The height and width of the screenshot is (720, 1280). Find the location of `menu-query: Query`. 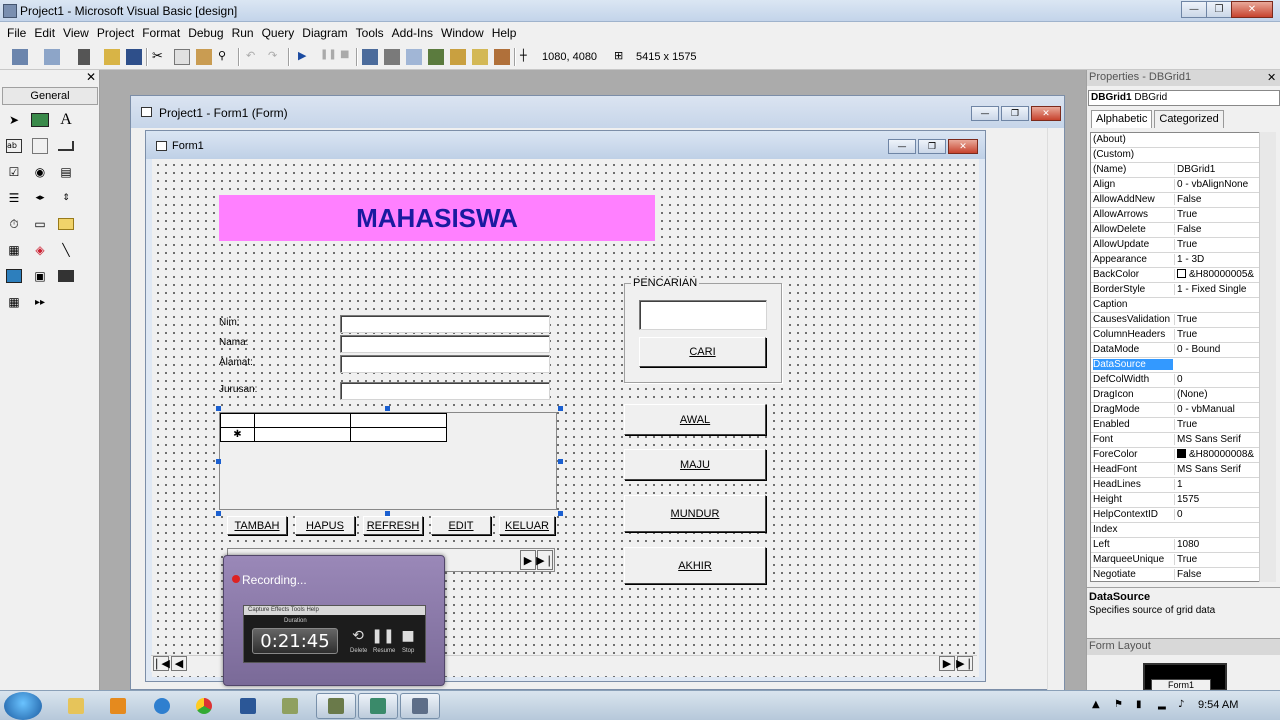

menu-query: Query is located at coordinates (278, 33).